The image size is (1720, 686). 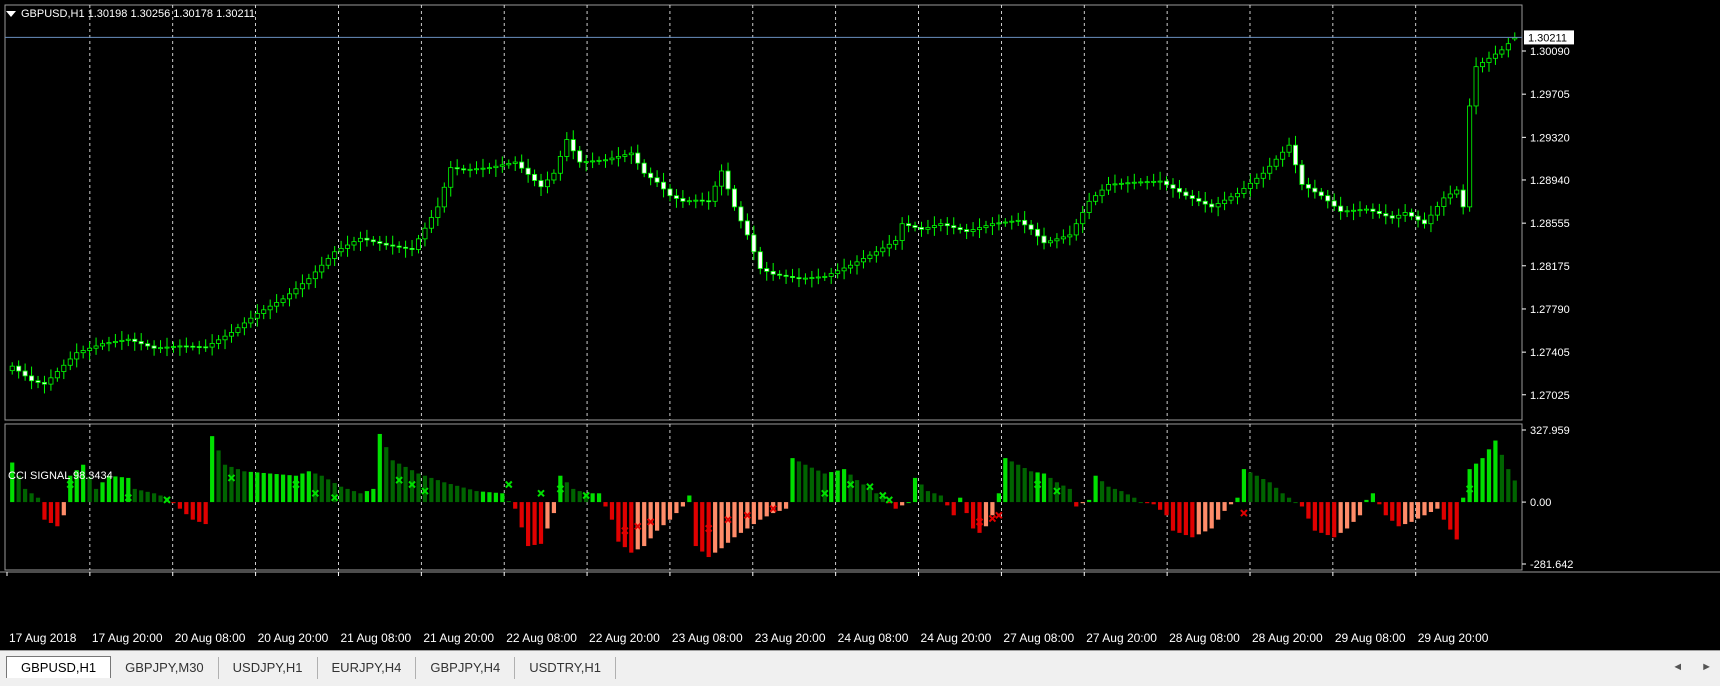 I want to click on tab-eurjpy-h4: EURJPY,H4, so click(x=367, y=668).